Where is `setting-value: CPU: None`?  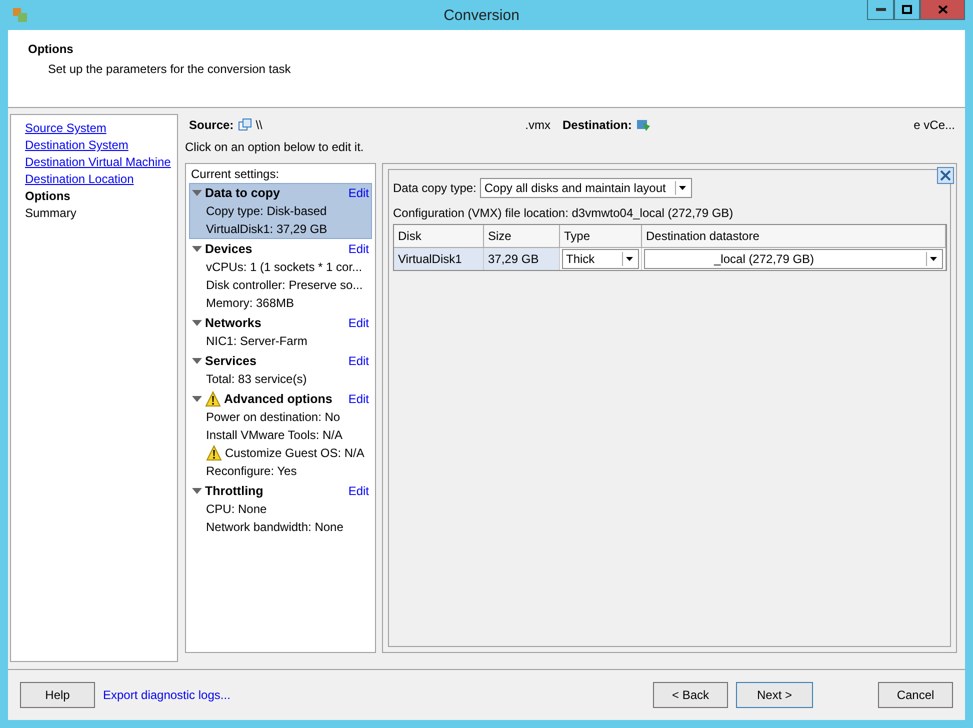 setting-value: CPU: None is located at coordinates (236, 509).